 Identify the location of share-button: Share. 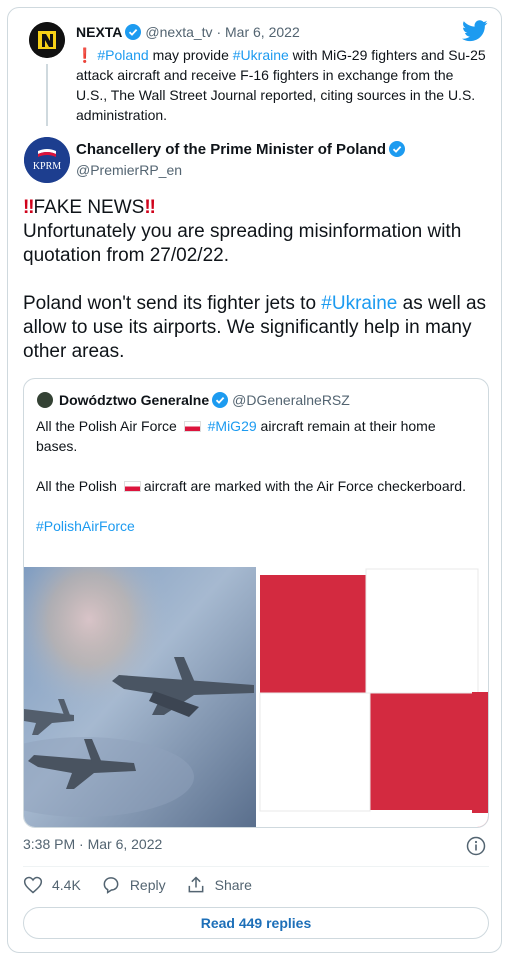
(219, 885).